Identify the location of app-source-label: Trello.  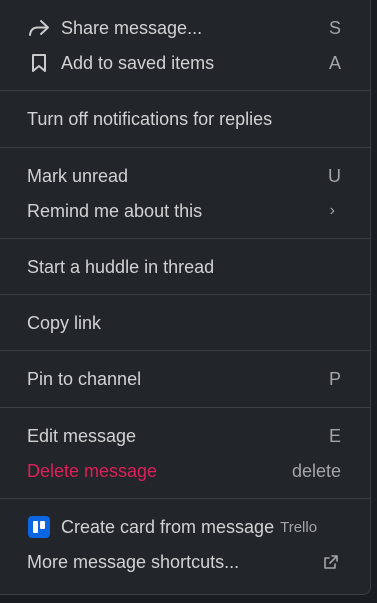
(299, 527).